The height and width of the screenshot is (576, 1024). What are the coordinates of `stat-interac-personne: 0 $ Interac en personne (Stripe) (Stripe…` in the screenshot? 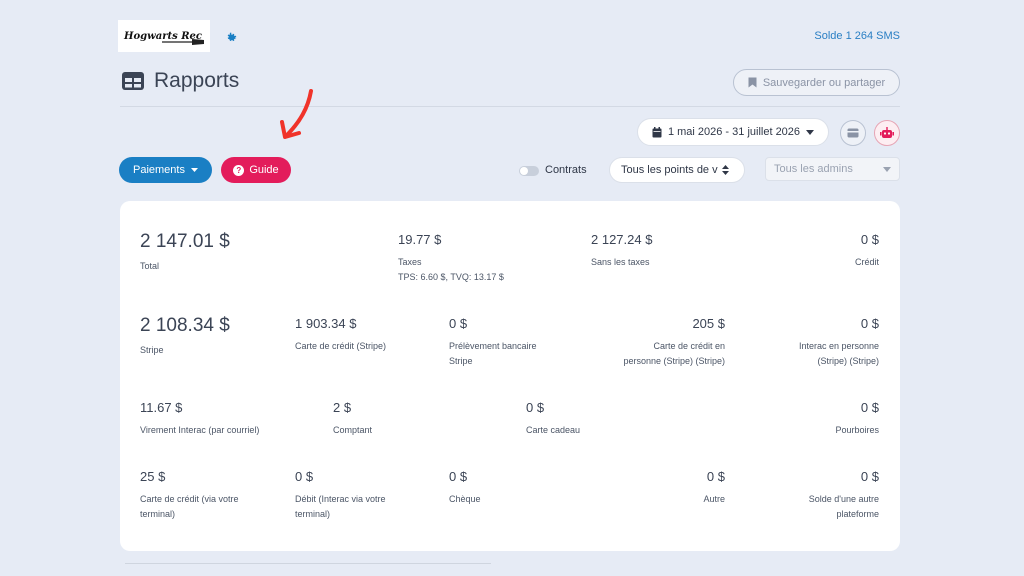 It's located at (839, 342).